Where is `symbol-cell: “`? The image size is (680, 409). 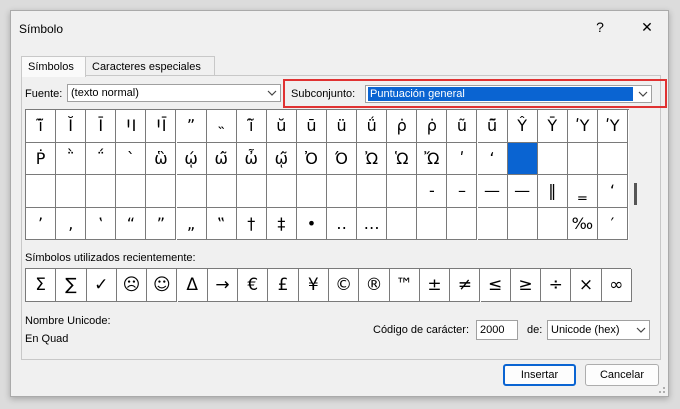
symbol-cell: “ is located at coordinates (131, 223).